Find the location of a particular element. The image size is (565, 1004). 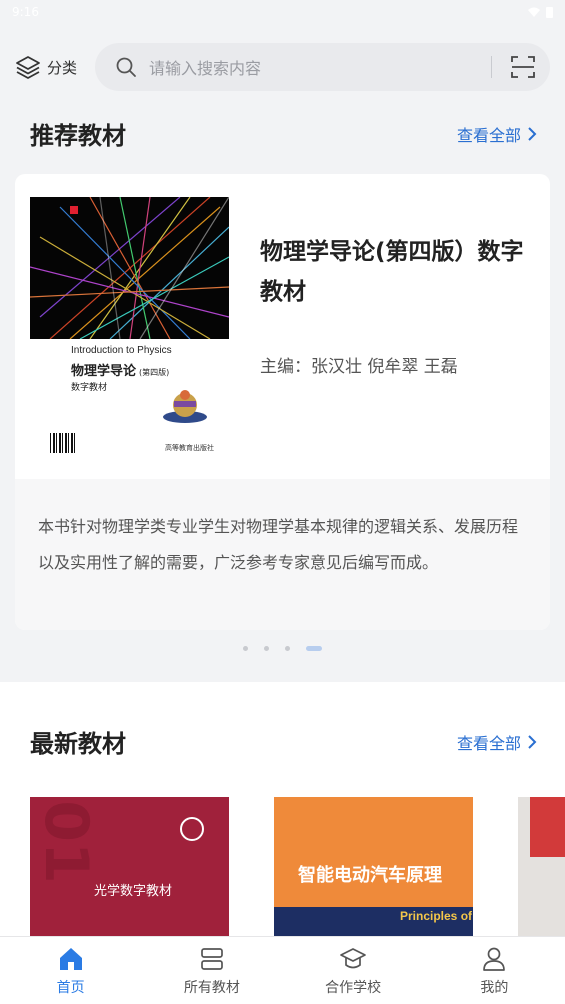

latest-book-title: 光学数字教材 is located at coordinates (133, 891).